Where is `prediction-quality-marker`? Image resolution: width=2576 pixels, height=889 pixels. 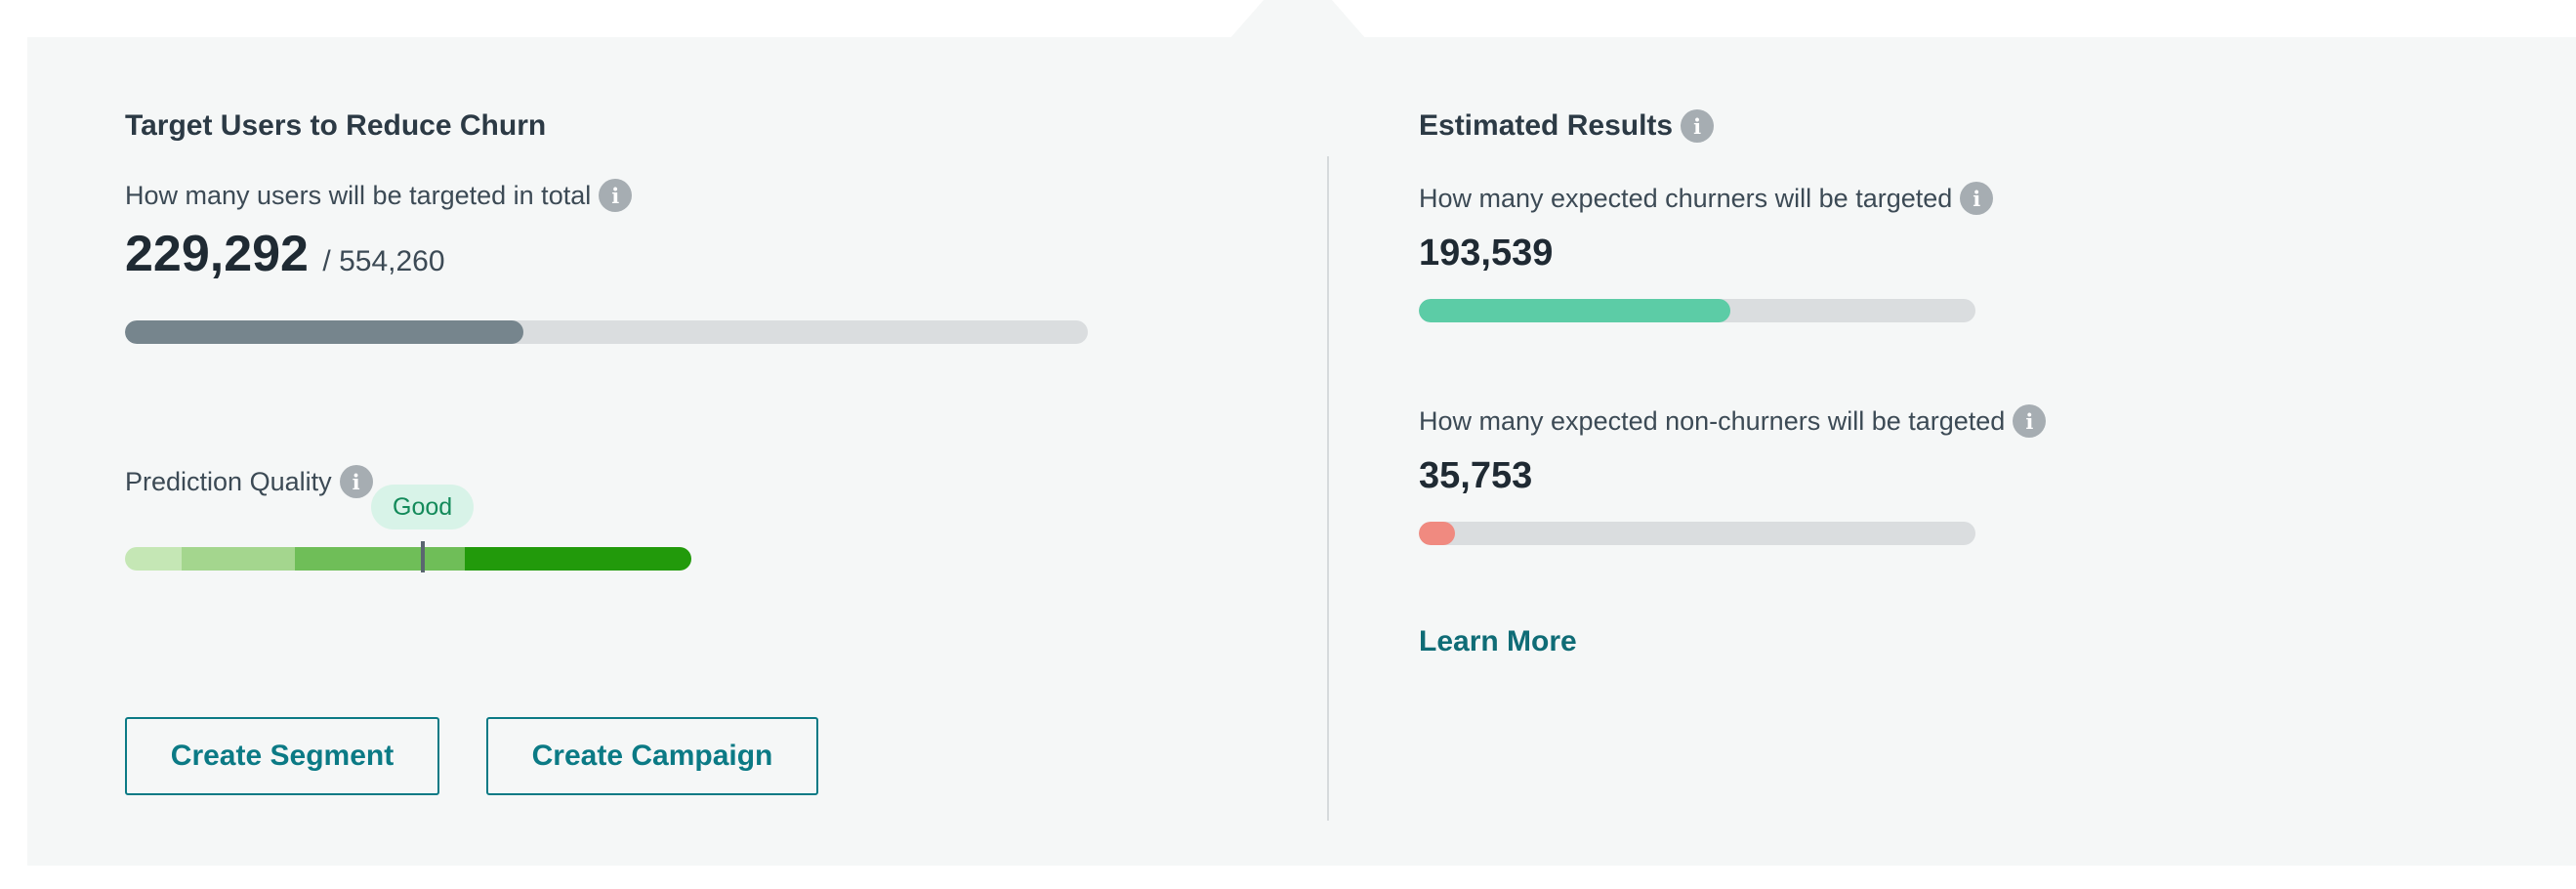
prediction-quality-marker is located at coordinates (422, 556).